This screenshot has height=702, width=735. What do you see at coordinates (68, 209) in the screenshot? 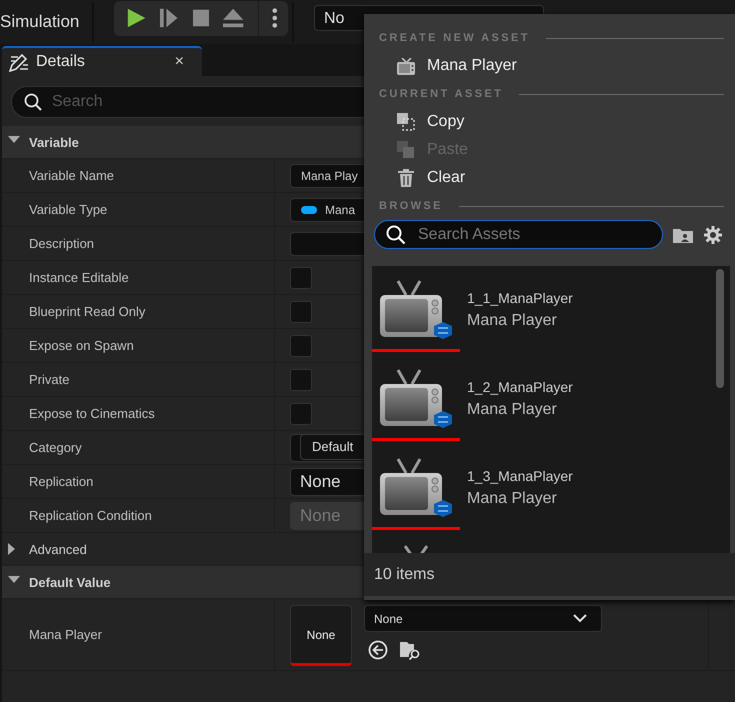
I see `property-label: Variable Type` at bounding box center [68, 209].